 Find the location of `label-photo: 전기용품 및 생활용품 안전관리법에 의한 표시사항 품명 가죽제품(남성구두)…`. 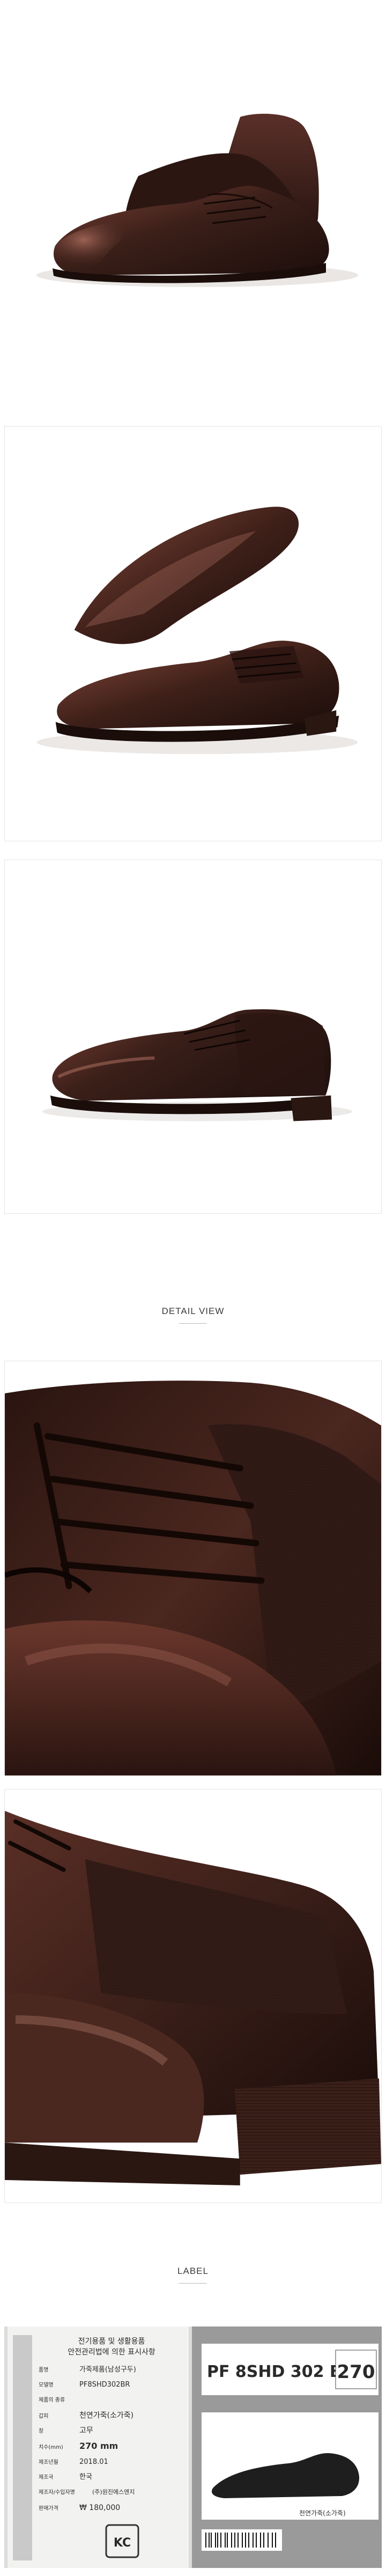

label-photo: 전기용품 및 생활용품 안전관리법에 의한 표시사항 품명 가죽제품(남성구두)… is located at coordinates (193, 2447).